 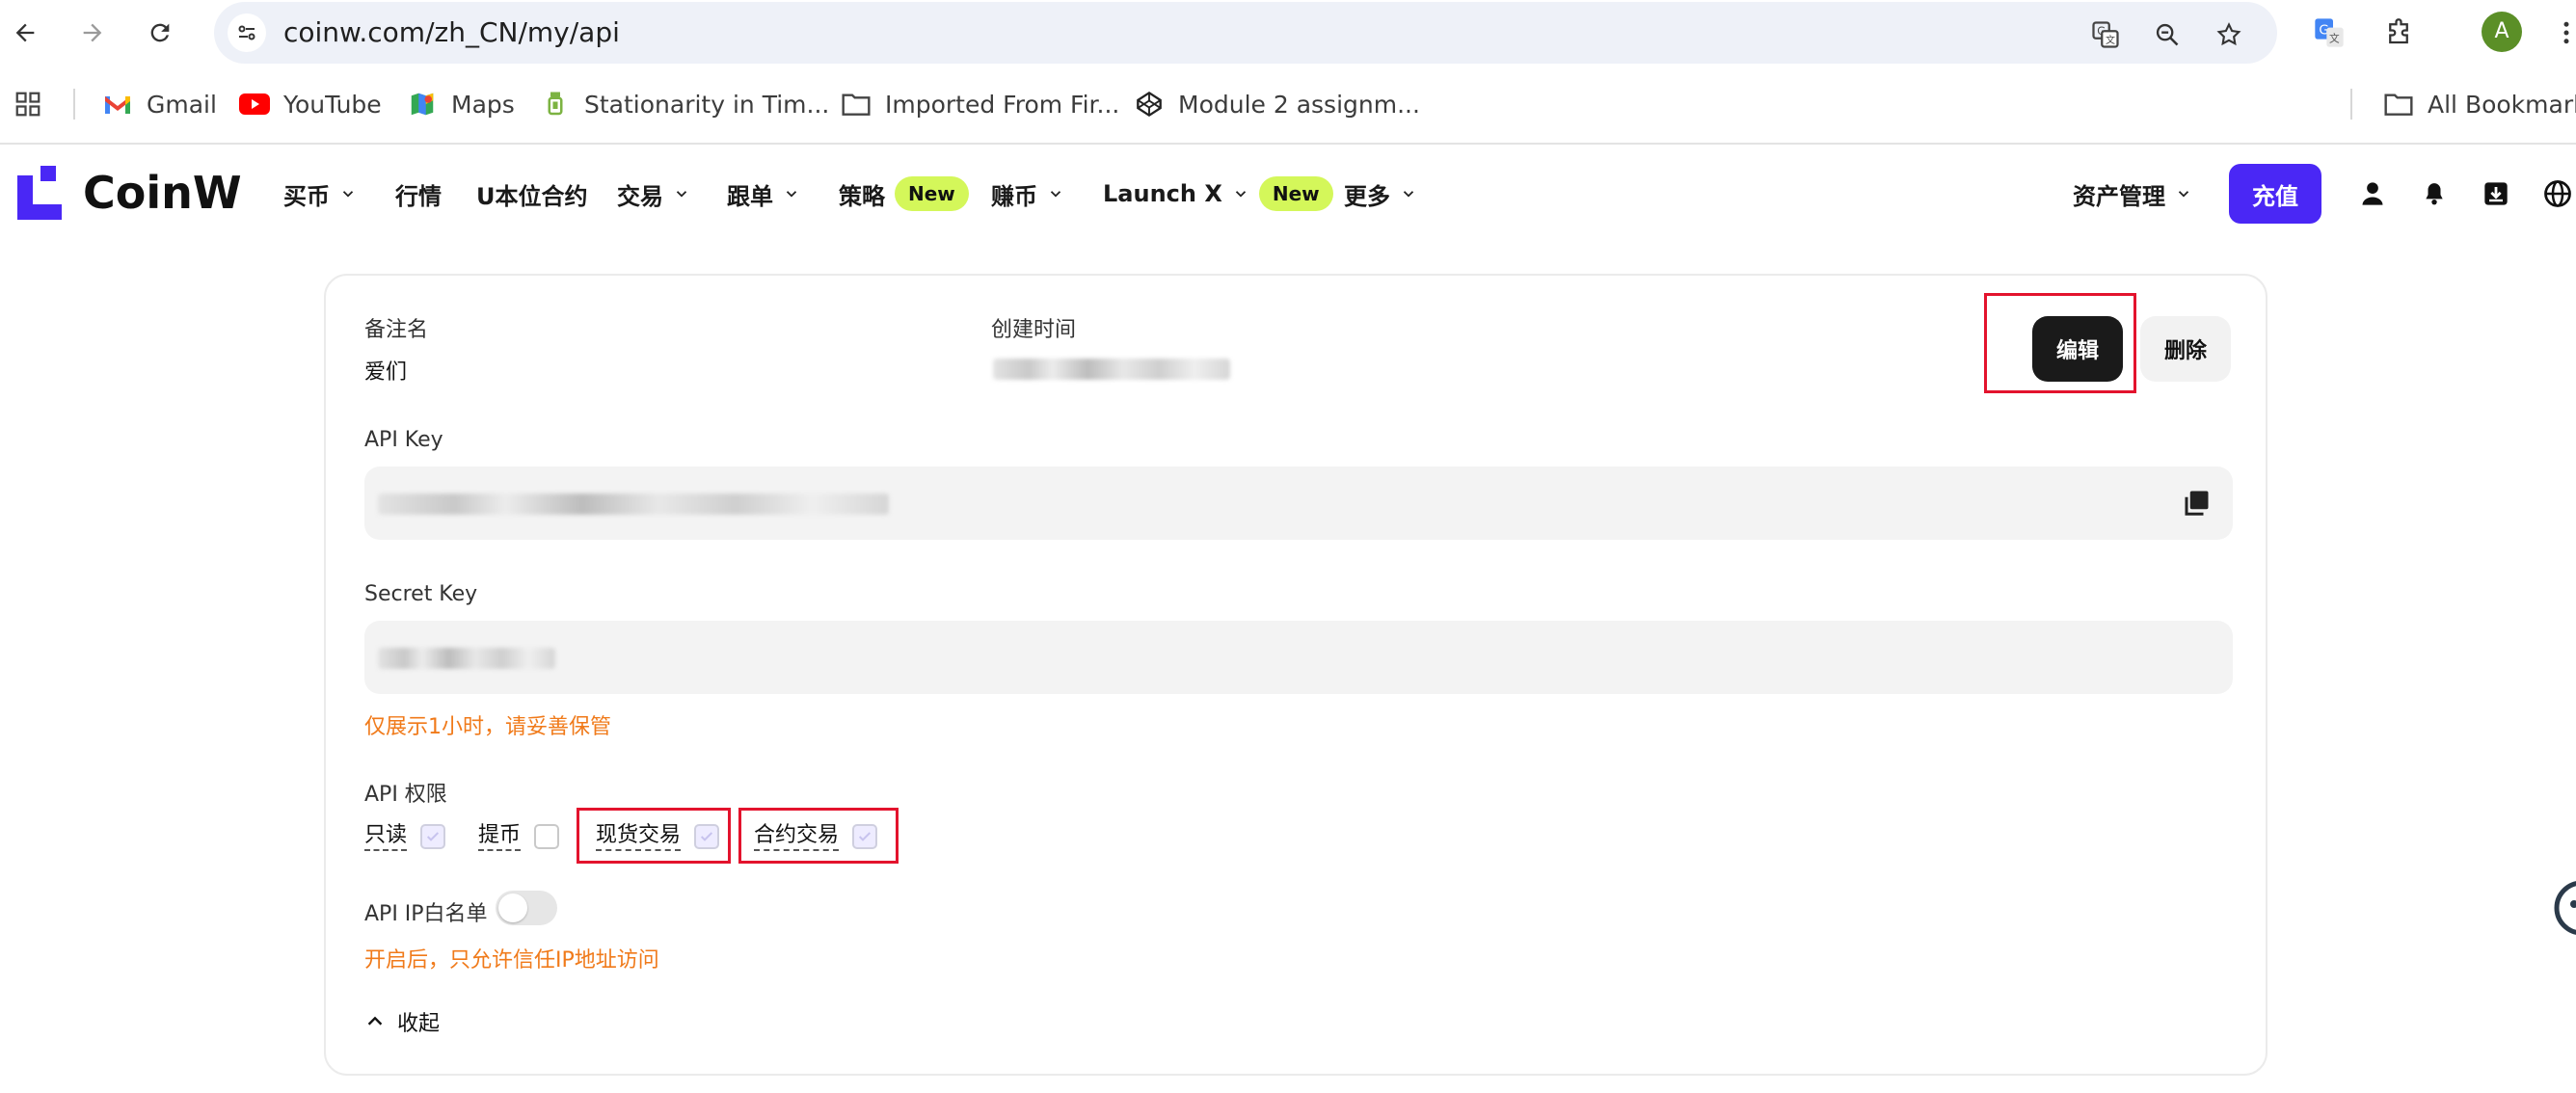 I want to click on ip-whitelist-warning: 开启后，只允许信任IP地址访问, so click(x=512, y=960).